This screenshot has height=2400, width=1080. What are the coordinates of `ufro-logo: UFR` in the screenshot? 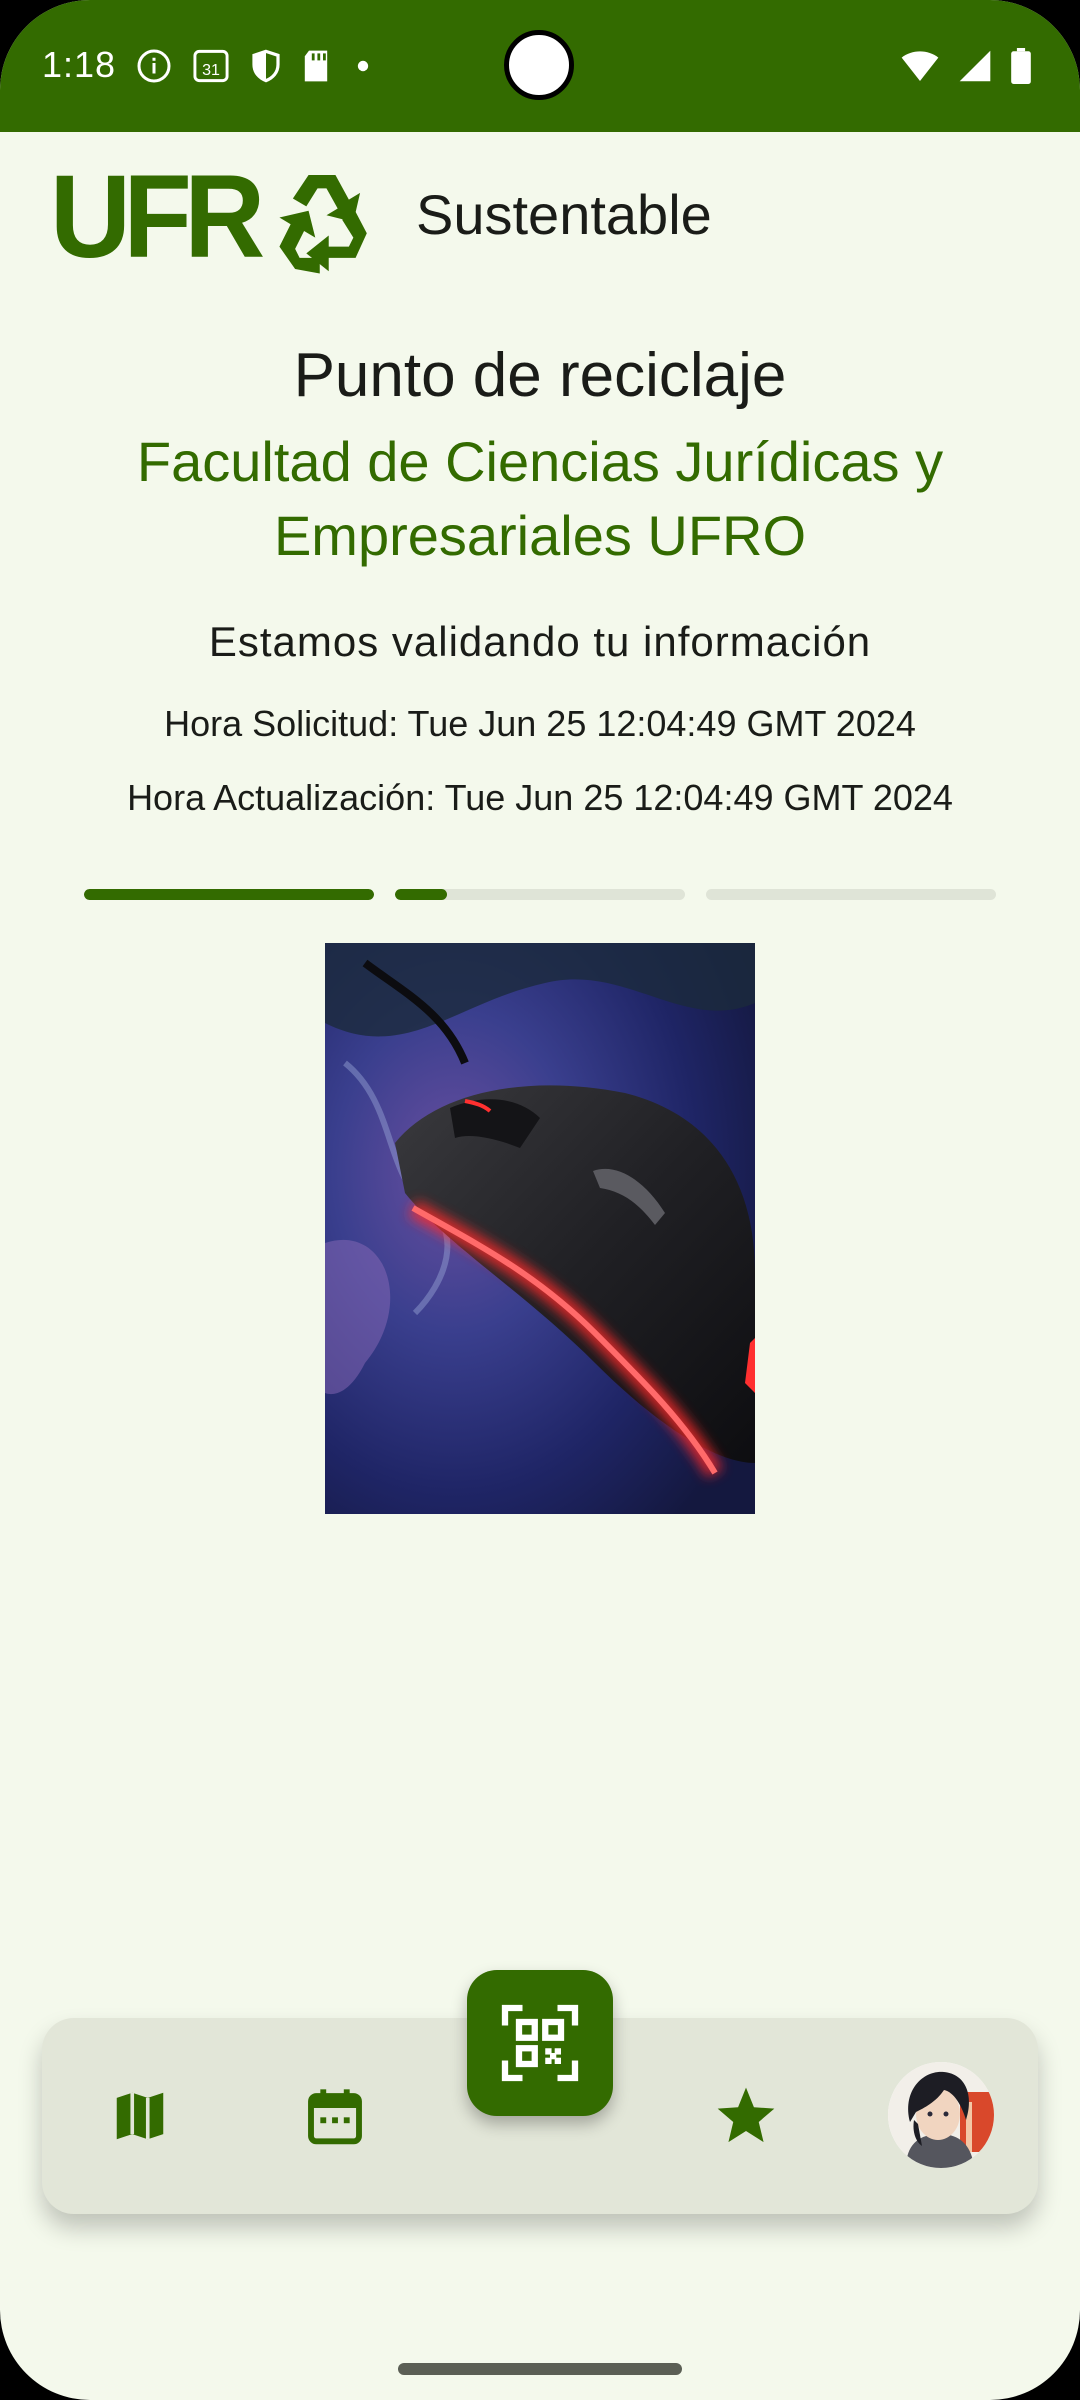 It's located at (210, 217).